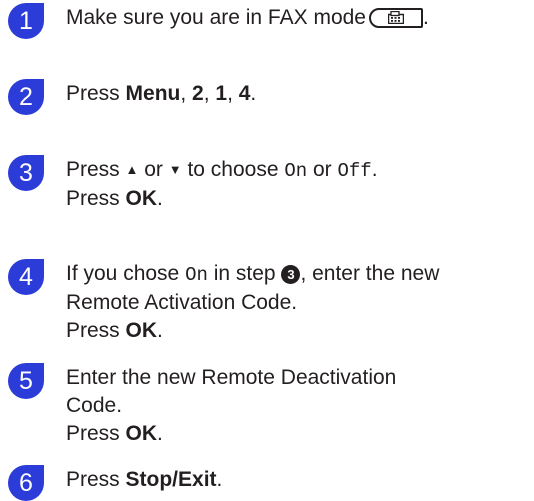 The image size is (534, 501). I want to click on step-5-period: ., so click(160, 433).